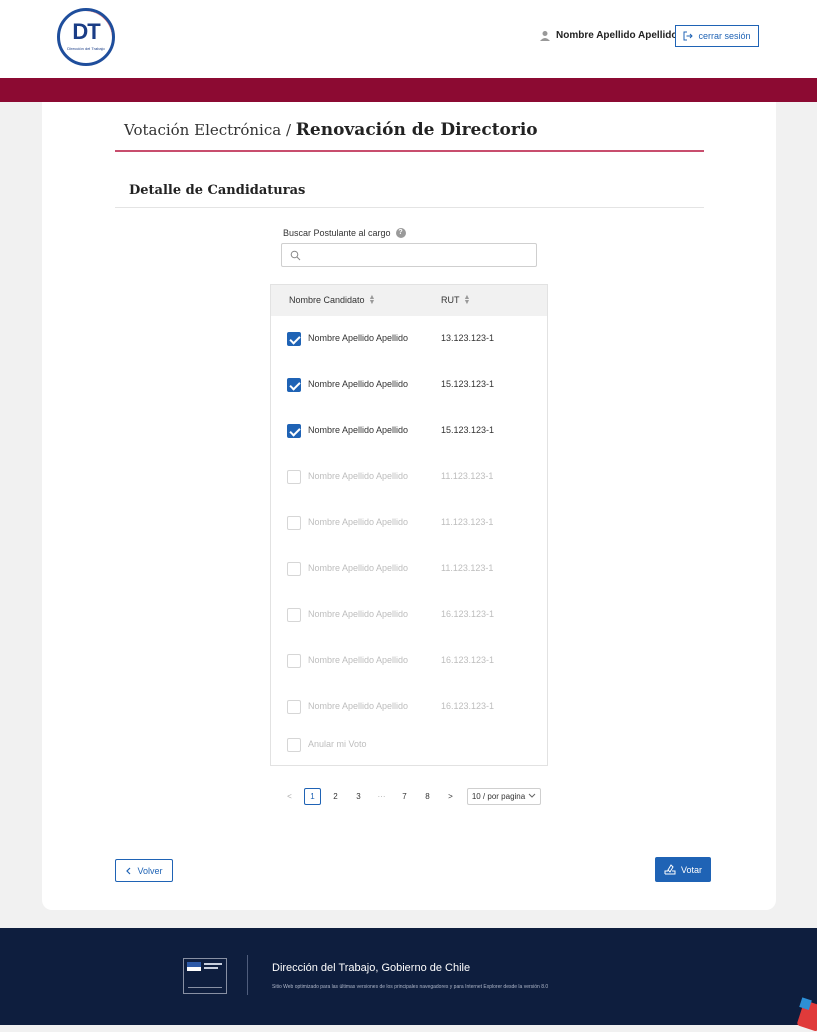  I want to click on dt-logo: DT Dirección del Trabajo, so click(86, 37).